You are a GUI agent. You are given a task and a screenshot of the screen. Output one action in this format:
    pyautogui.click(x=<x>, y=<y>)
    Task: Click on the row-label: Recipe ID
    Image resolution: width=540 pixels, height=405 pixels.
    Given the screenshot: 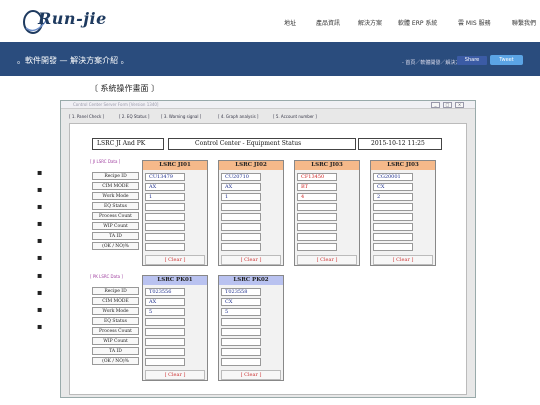 What is the action you would take?
    pyautogui.click(x=115, y=291)
    